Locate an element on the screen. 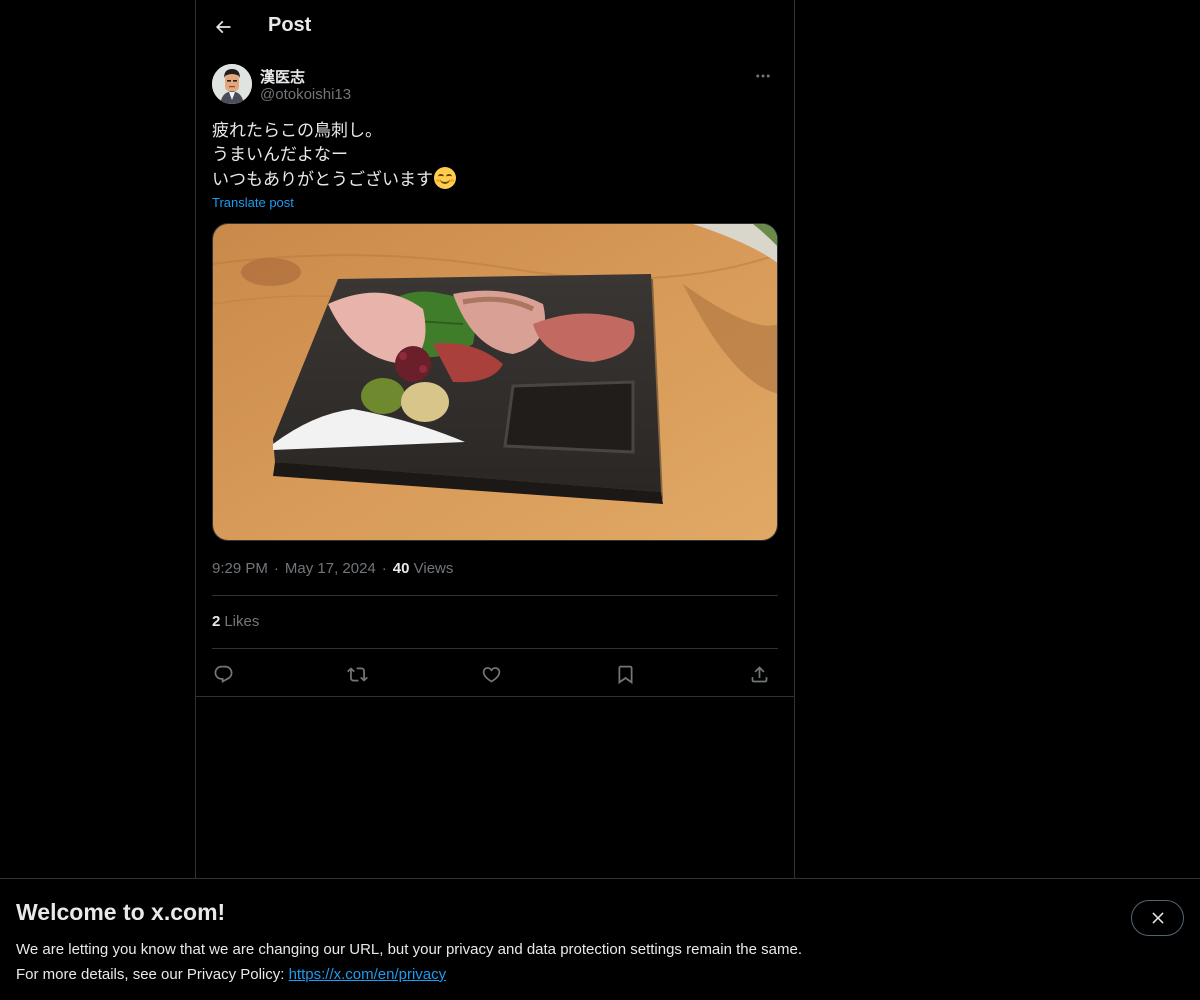  banner-title: Welcome to x.com! is located at coordinates (121, 912).